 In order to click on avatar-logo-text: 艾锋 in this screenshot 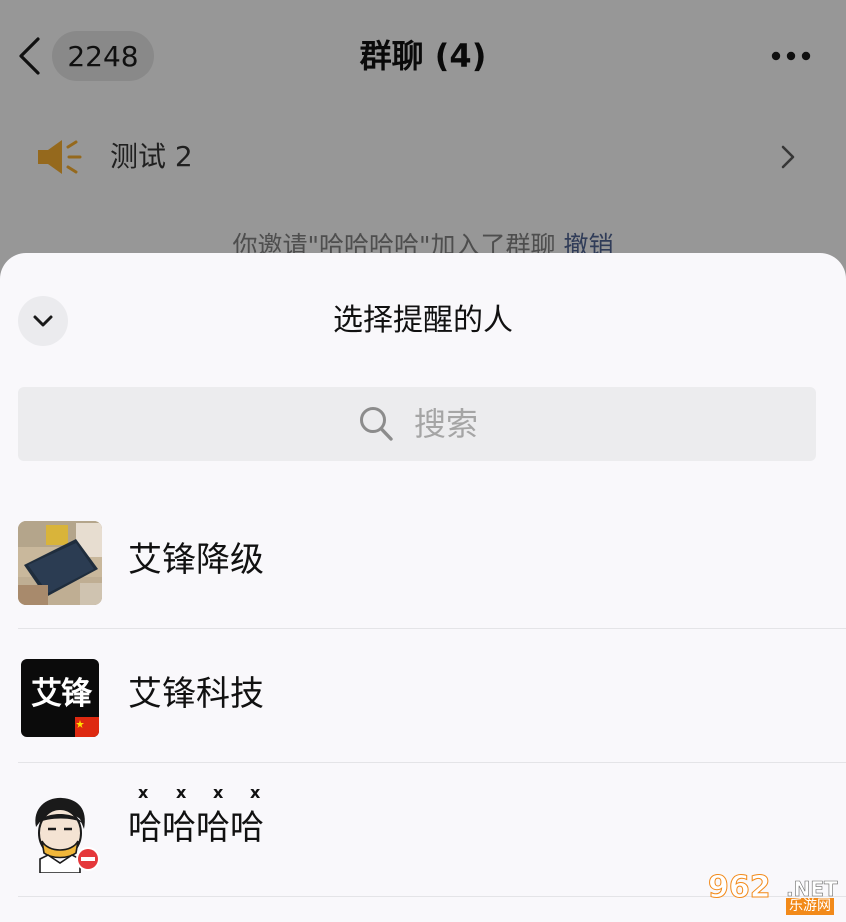, I will do `click(61, 694)`.